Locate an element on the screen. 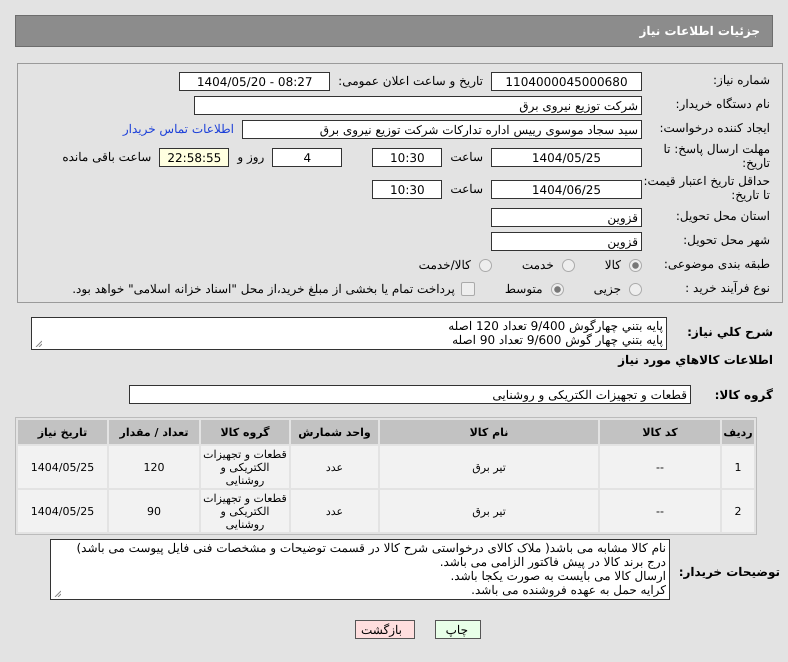 The height and width of the screenshot is (662, 788). back-button: بازگشت is located at coordinates (385, 629).